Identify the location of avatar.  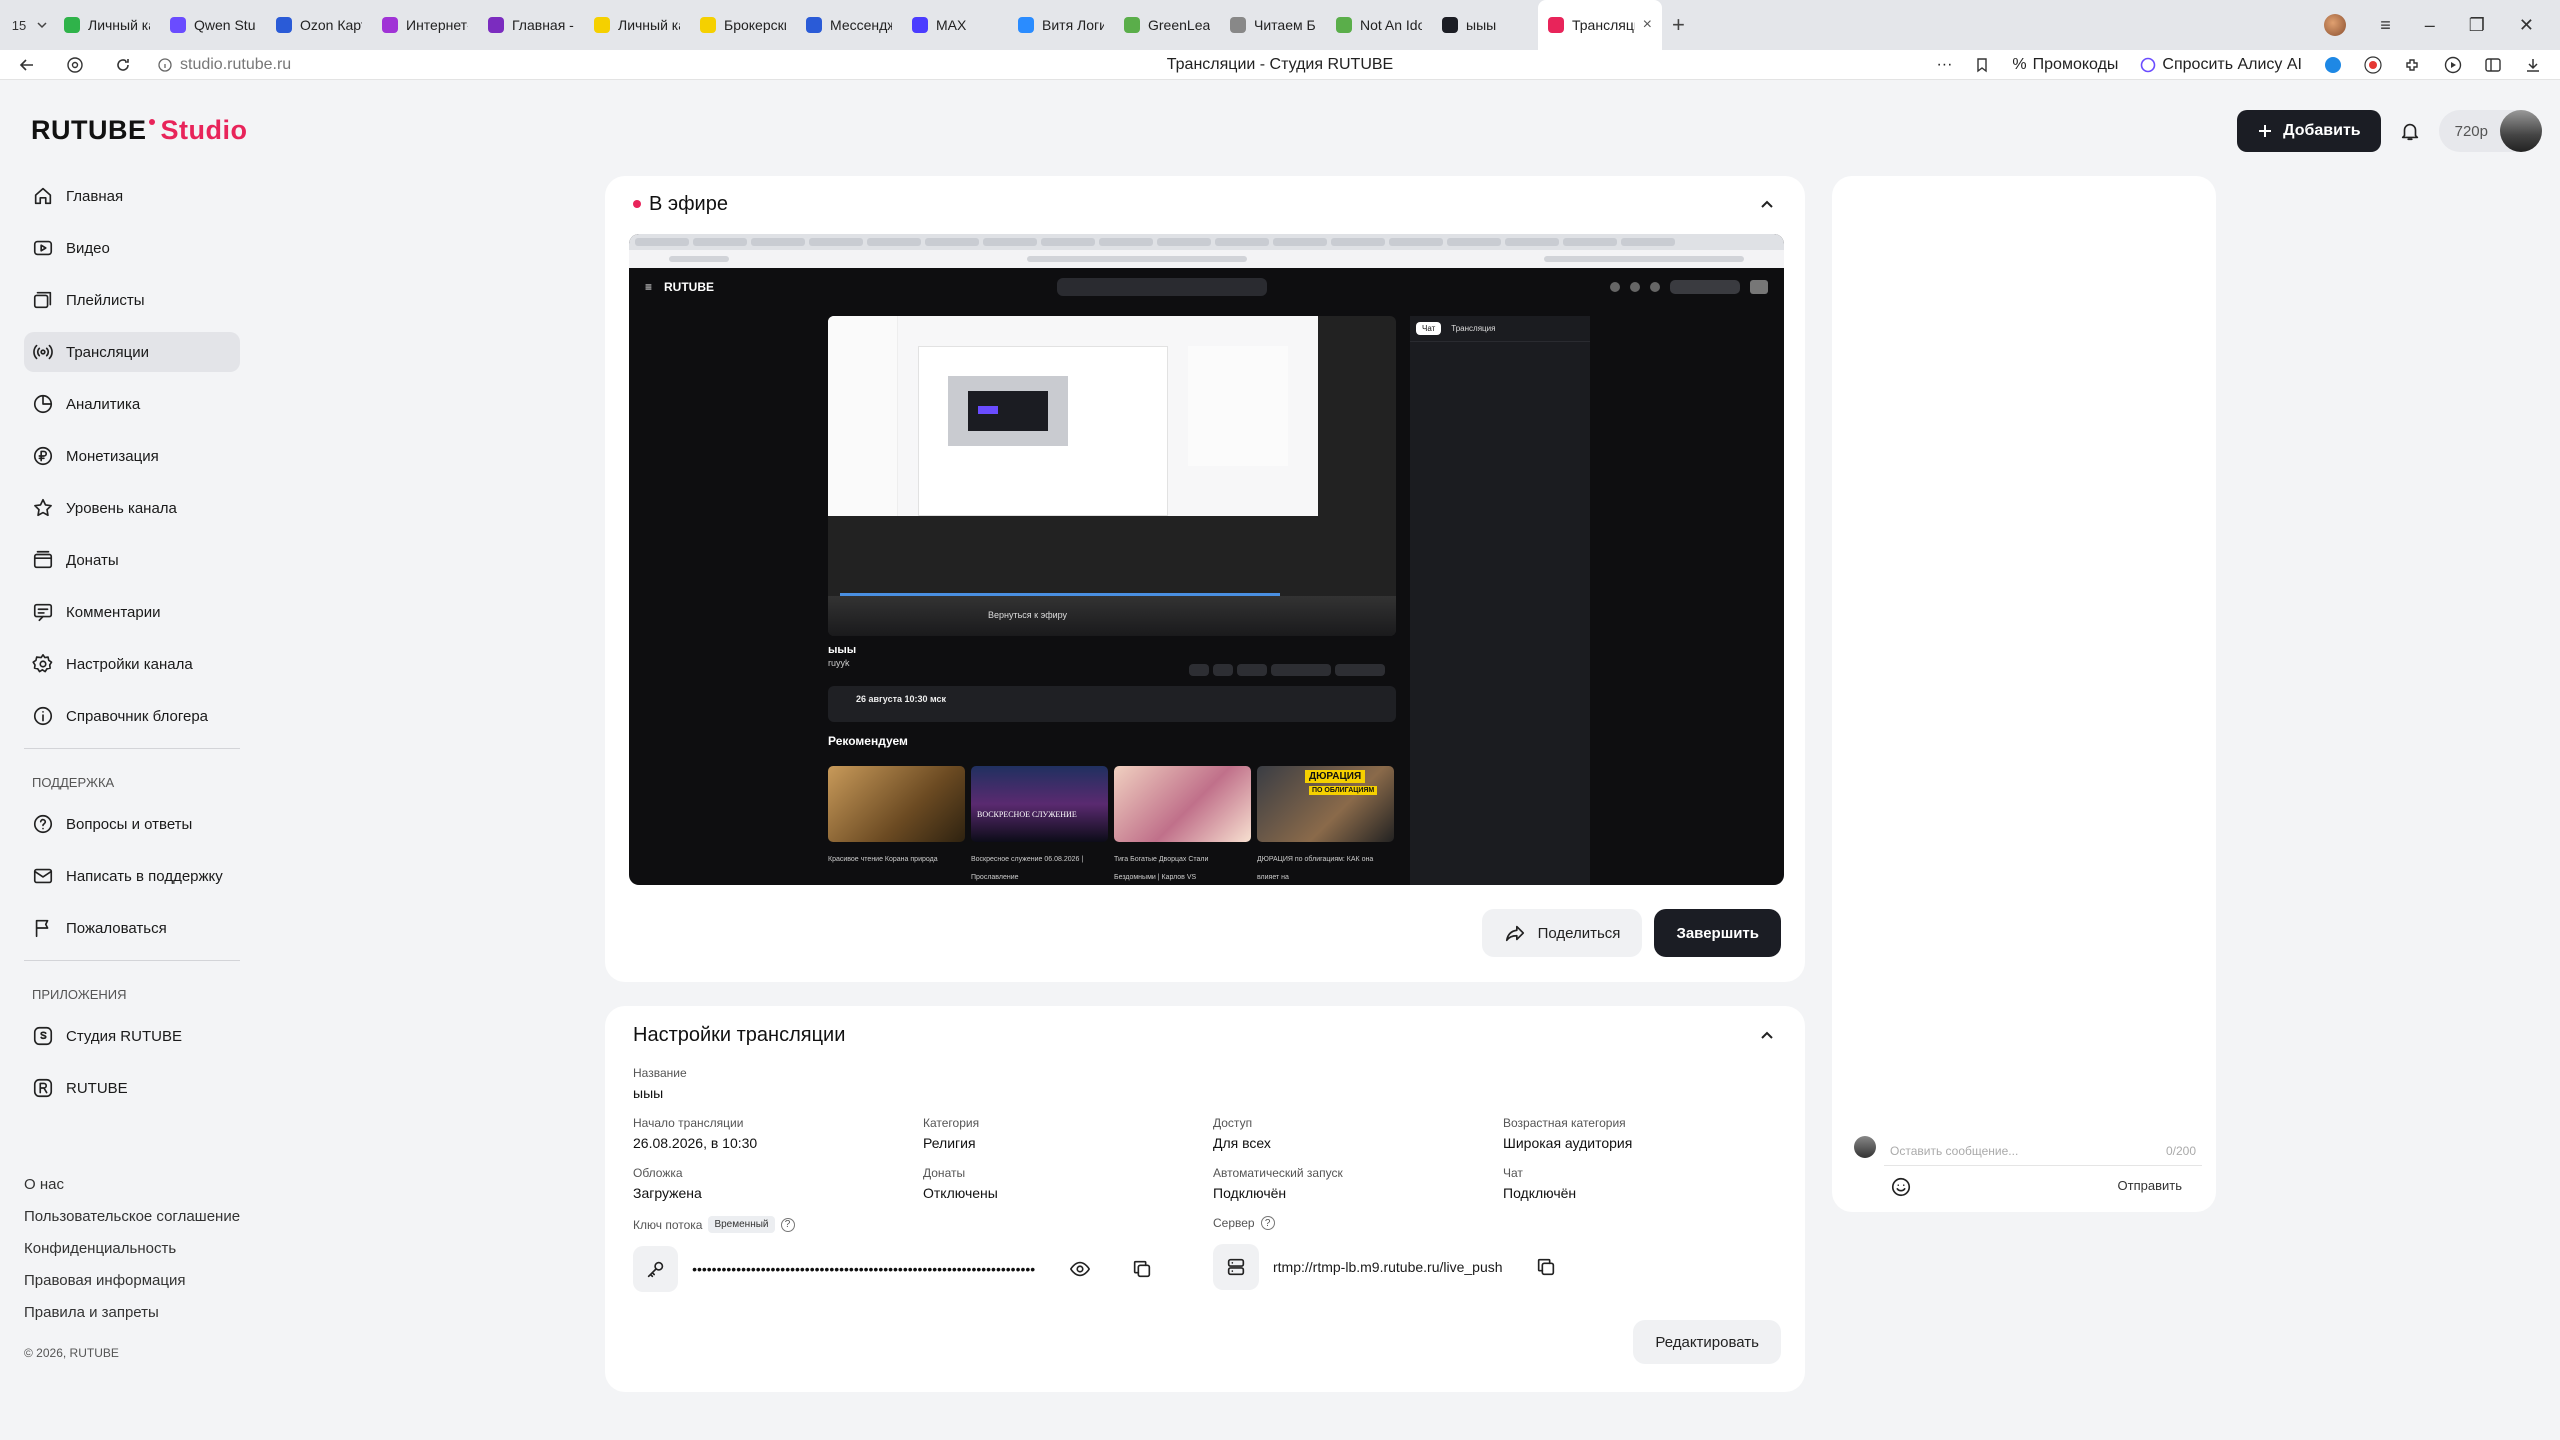
(2521, 131).